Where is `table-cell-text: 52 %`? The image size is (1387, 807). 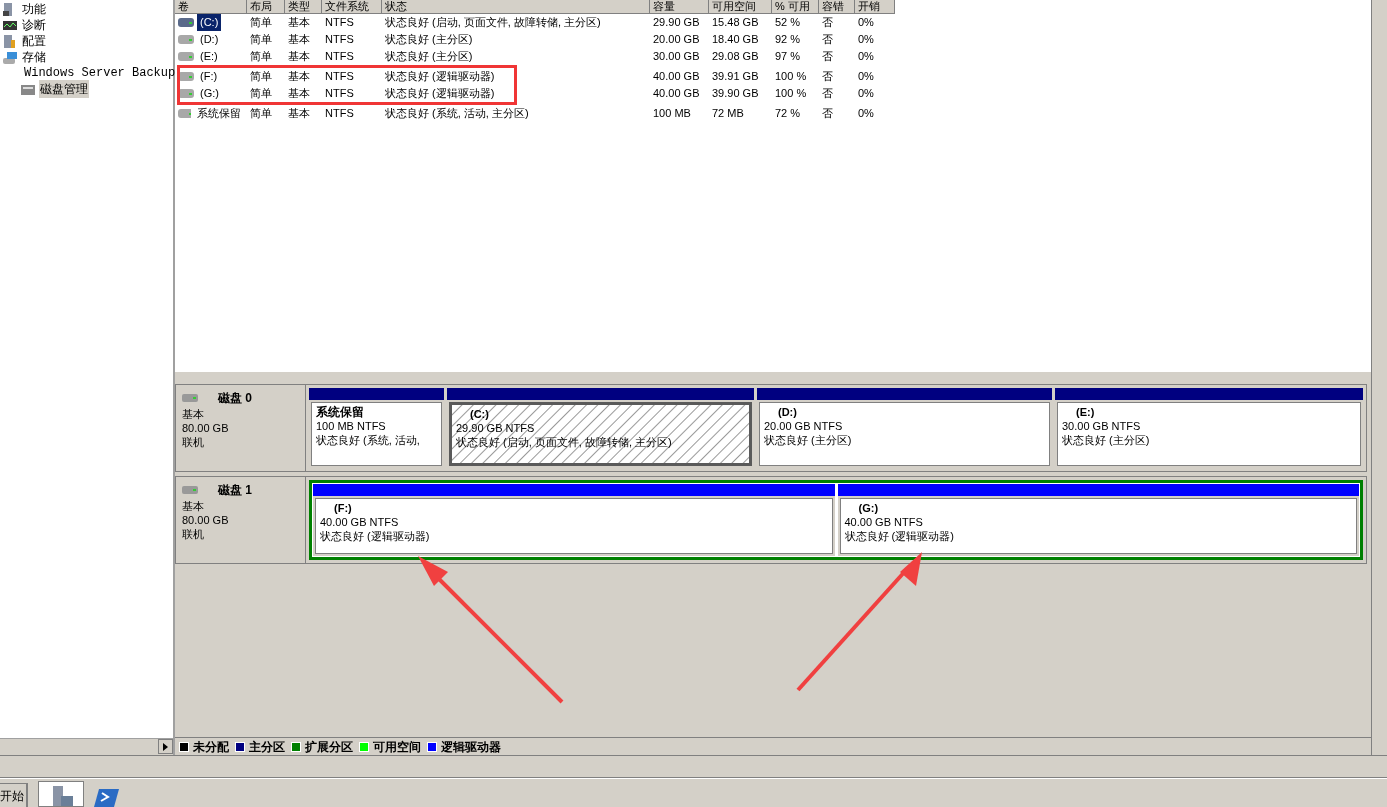
table-cell-text: 52 % is located at coordinates (788, 23).